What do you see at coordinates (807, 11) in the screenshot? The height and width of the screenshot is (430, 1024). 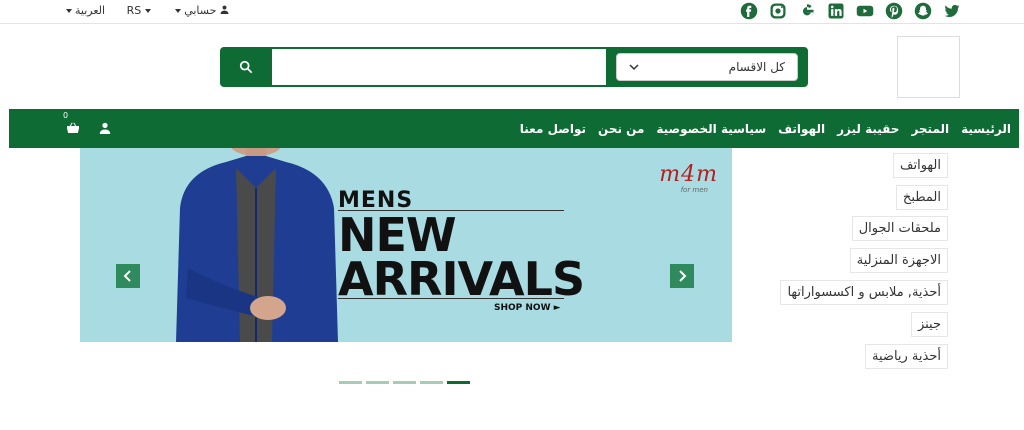 I see `google-icon` at bounding box center [807, 11].